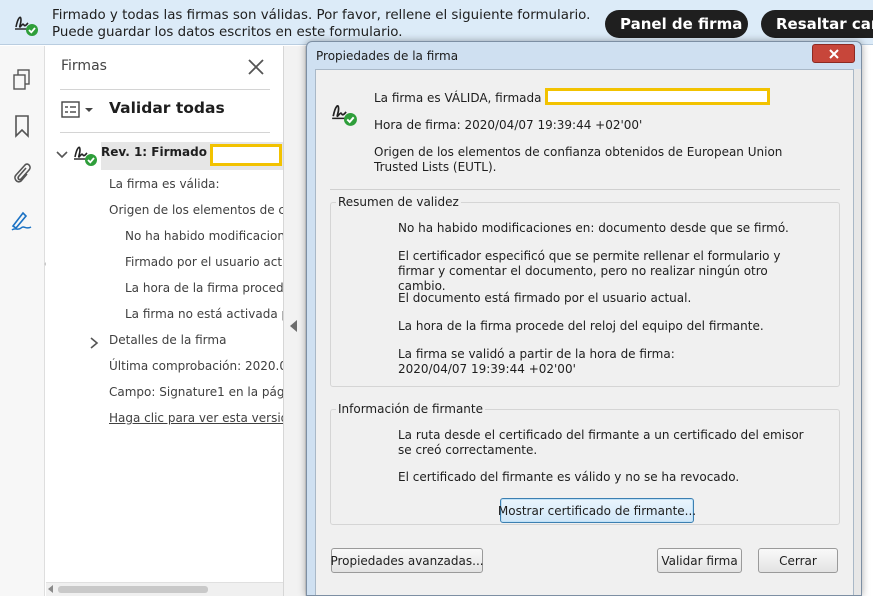  I want to click on dialog-close-button, so click(833, 53).